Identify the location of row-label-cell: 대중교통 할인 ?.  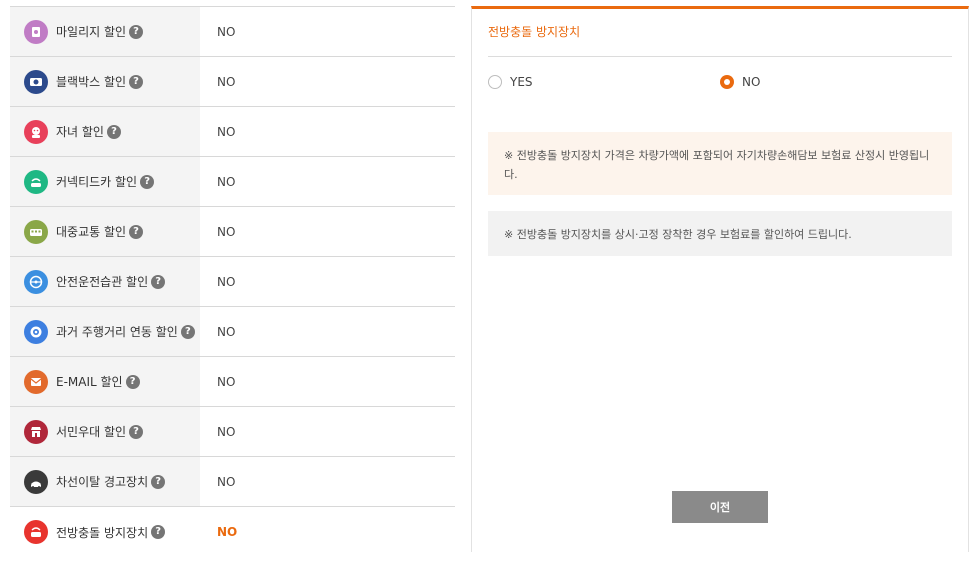
(105, 231).